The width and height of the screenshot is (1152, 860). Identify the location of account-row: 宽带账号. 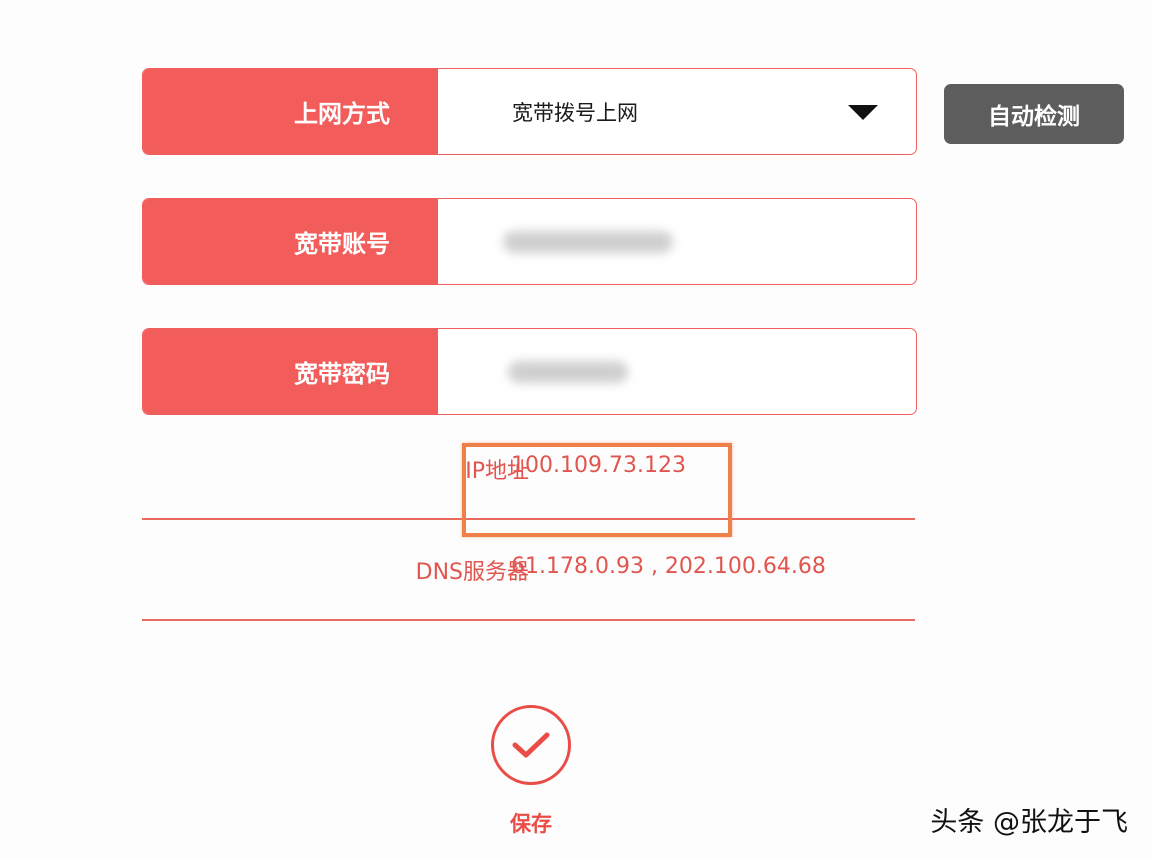
(529, 241).